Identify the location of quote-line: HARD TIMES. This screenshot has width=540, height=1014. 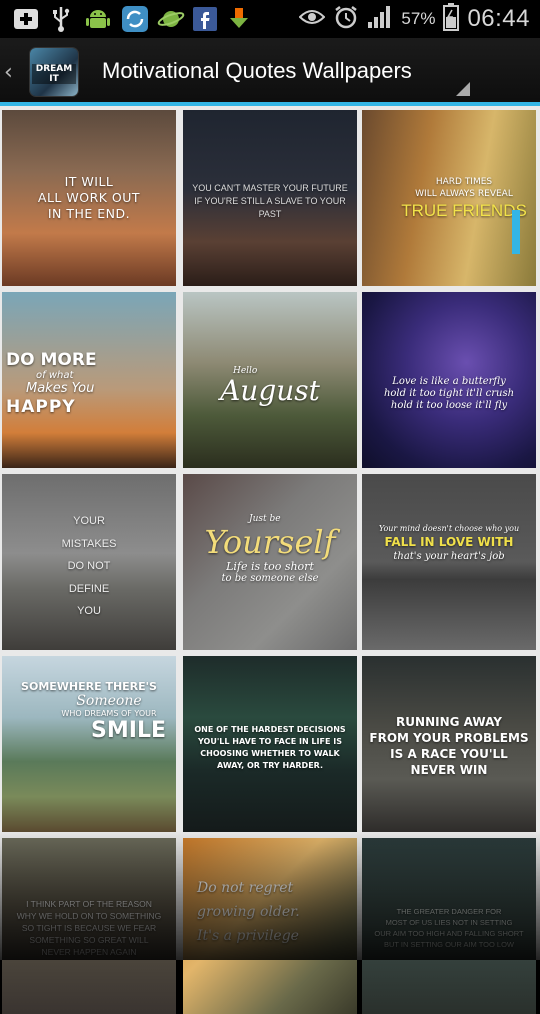
(464, 182).